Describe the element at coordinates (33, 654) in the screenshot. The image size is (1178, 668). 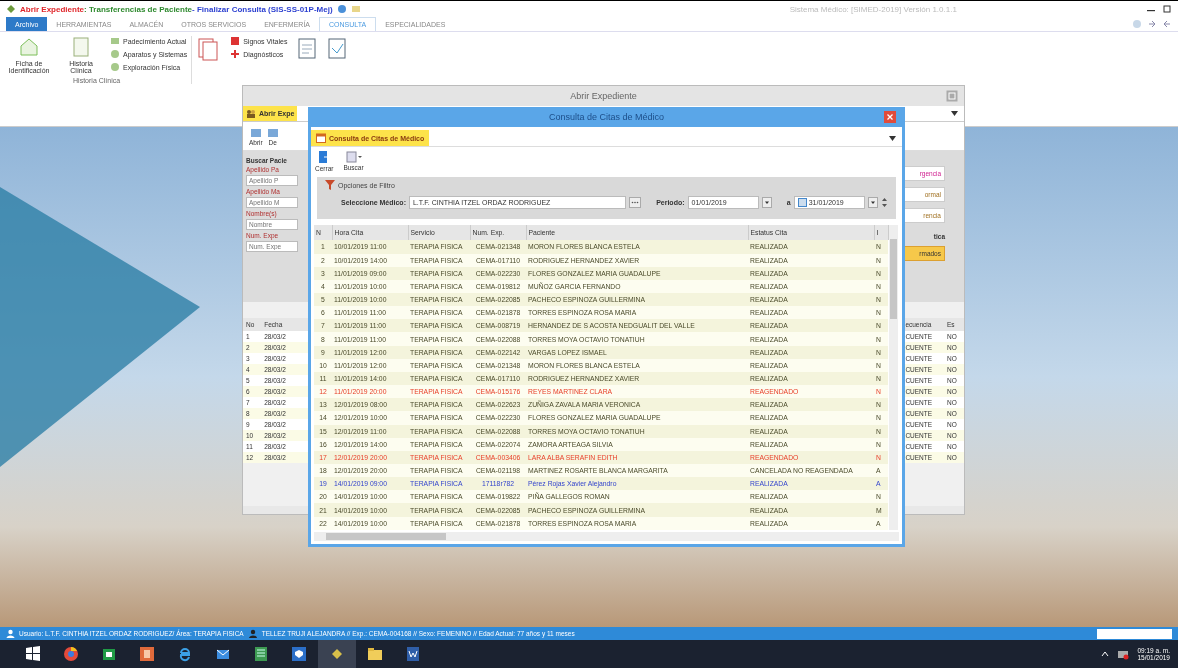
I see `windows-icon` at that location.